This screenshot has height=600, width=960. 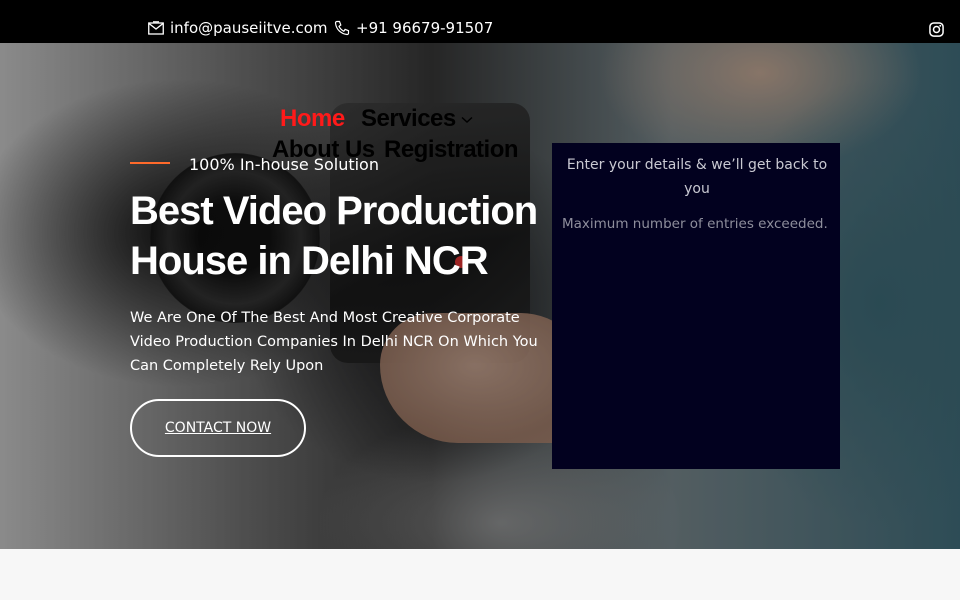 What do you see at coordinates (218, 428) in the screenshot?
I see `contact-now-button: CONTACT NOW` at bounding box center [218, 428].